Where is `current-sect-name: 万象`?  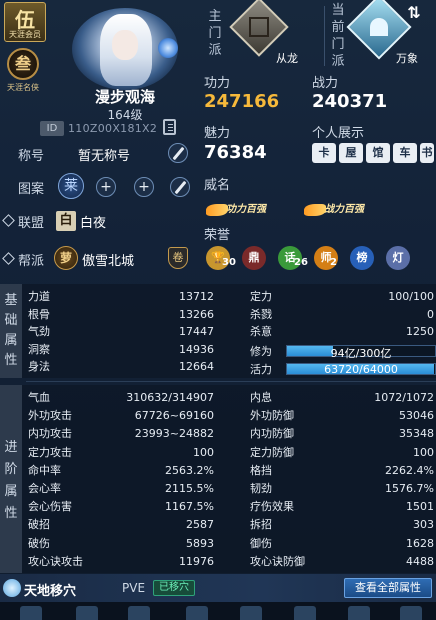
current-sect-name: 万象 is located at coordinates (407, 58).